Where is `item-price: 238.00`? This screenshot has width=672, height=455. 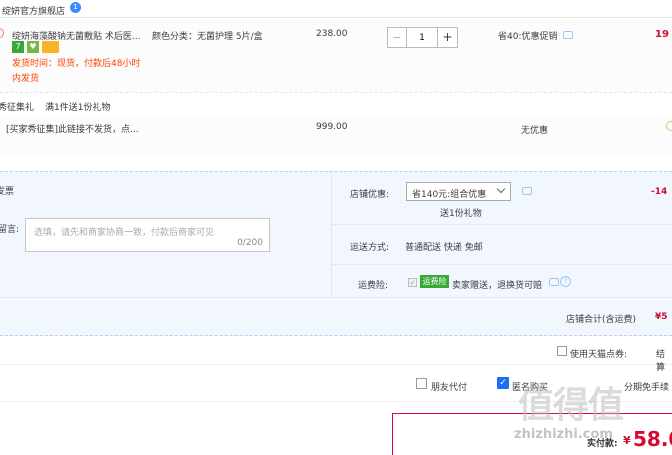
item-price: 238.00 is located at coordinates (332, 34).